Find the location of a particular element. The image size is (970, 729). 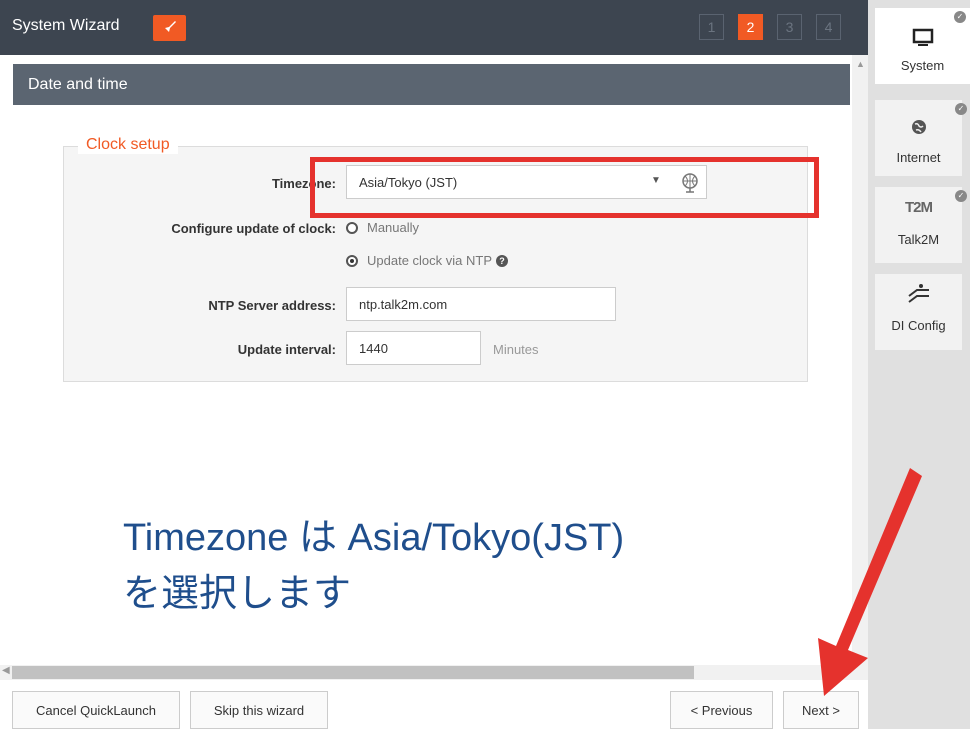

radio-manually-label: Manually is located at coordinates (393, 227).